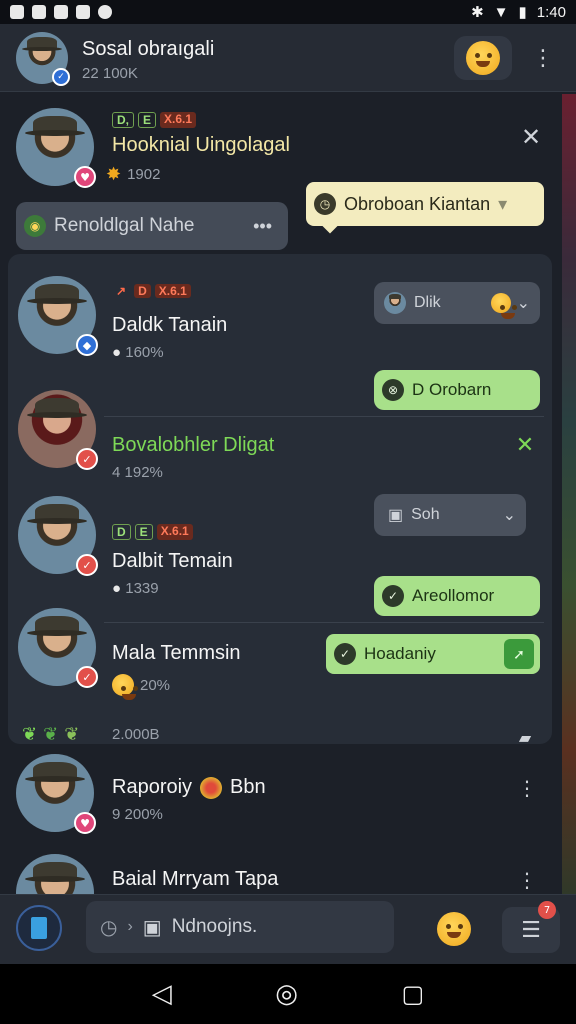 This screenshot has width=576, height=1024. Describe the element at coordinates (457, 596) in the screenshot. I see `contact-action-button: ✓ Areollomor` at that location.